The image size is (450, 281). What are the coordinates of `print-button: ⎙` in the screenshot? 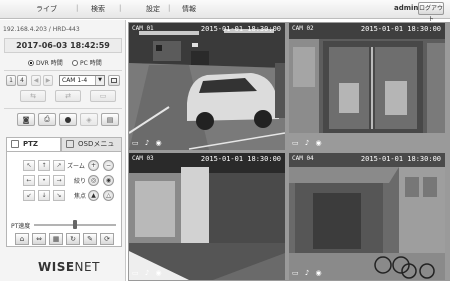 It's located at (47, 119).